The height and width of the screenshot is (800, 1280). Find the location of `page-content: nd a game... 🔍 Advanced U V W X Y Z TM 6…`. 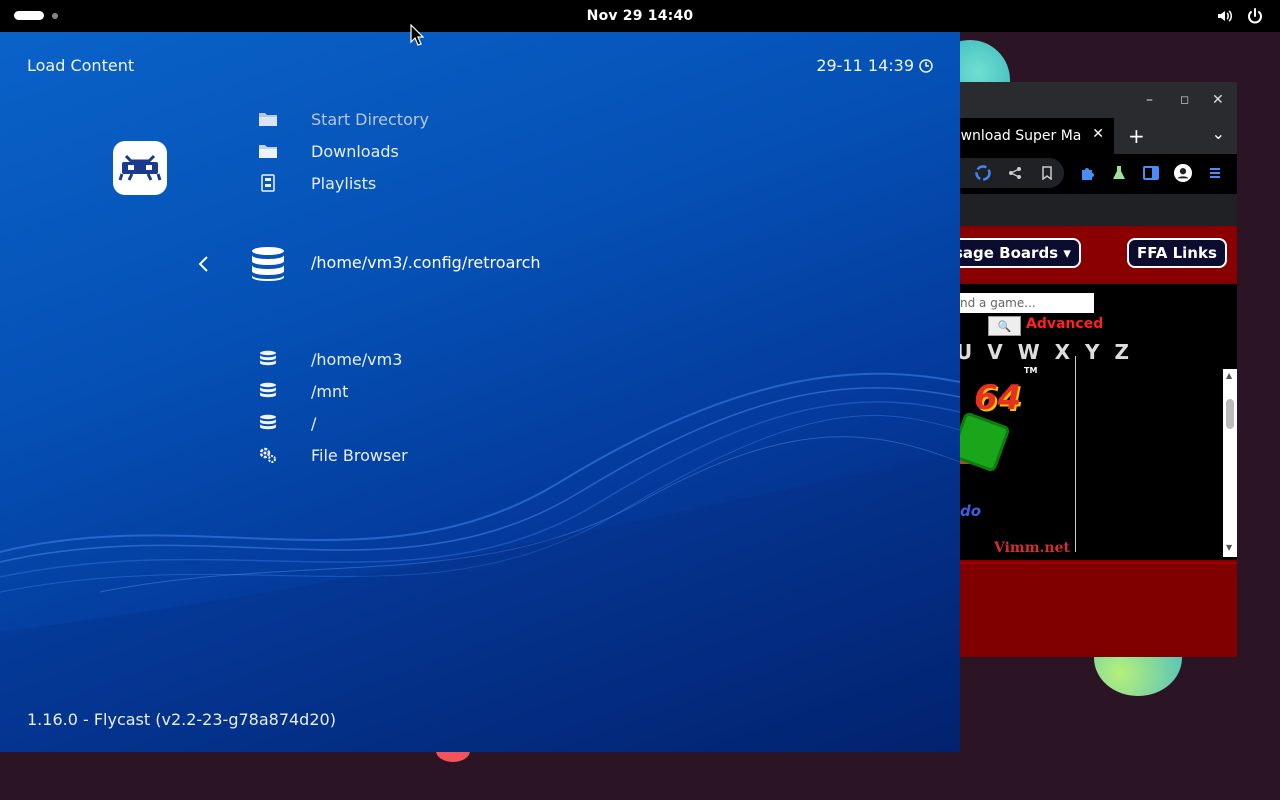

page-content: nd a game... 🔍 Advanced U V W X Y Z TM 6… is located at coordinates (1098, 422).